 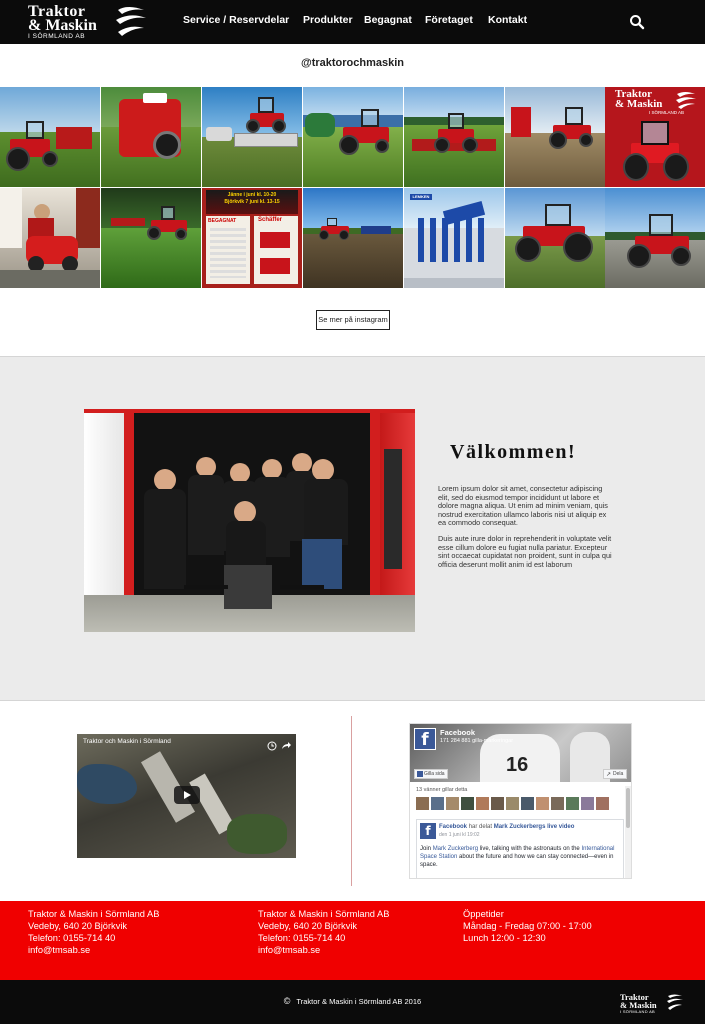 What do you see at coordinates (454, 238) in the screenshot?
I see `instagram-tile: LEMKEN` at bounding box center [454, 238].